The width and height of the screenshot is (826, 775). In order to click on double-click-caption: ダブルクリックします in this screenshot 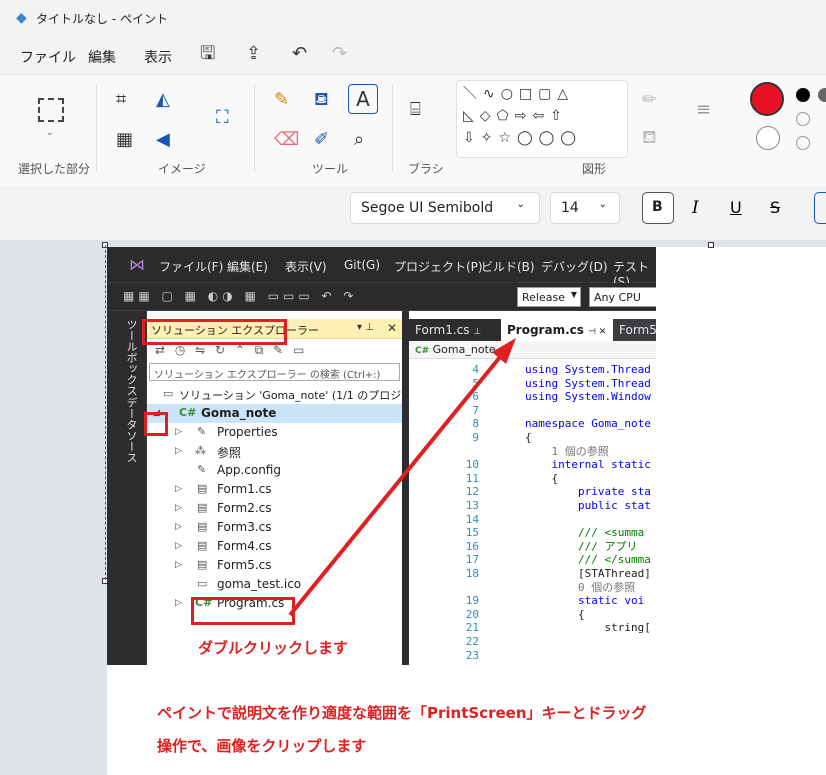, I will do `click(273, 648)`.